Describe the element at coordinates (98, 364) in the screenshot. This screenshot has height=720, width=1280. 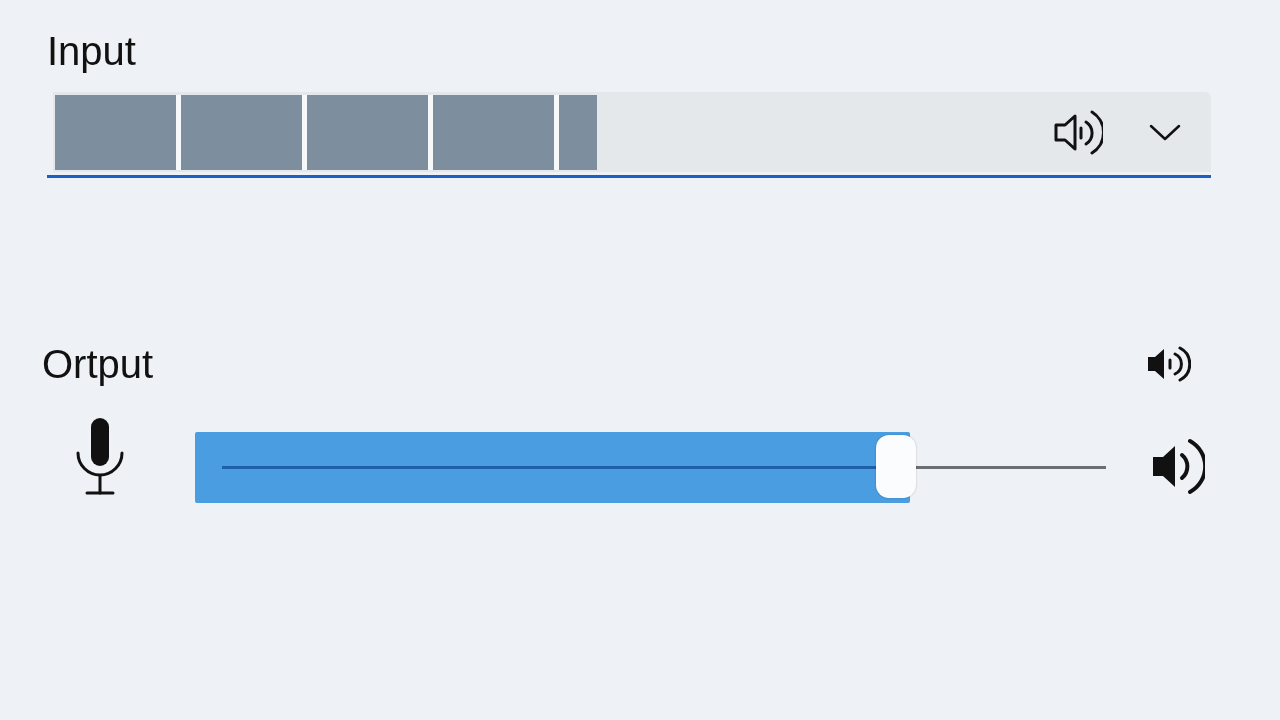
I see `output-heading: Ortput` at that location.